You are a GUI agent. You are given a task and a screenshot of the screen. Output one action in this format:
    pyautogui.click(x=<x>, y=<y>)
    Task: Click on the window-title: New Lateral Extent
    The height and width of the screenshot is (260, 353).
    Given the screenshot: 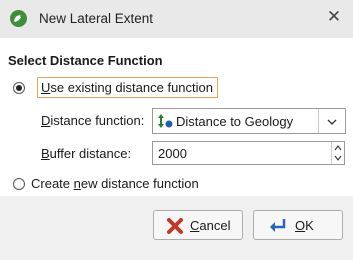 What is the action you would take?
    pyautogui.click(x=96, y=18)
    